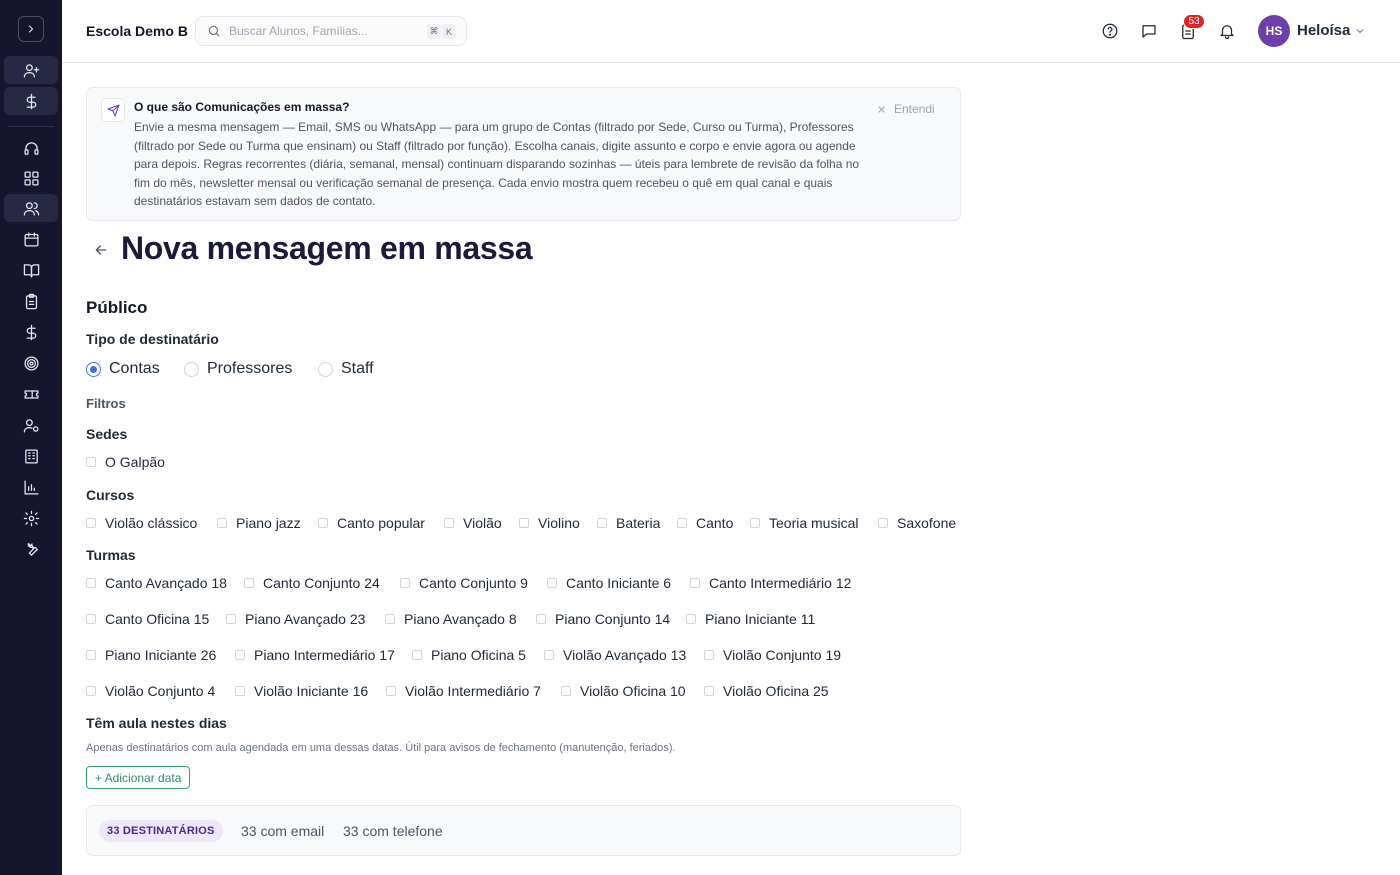 The width and height of the screenshot is (1400, 875). I want to click on search-box: ⌘ K, so click(331, 31).